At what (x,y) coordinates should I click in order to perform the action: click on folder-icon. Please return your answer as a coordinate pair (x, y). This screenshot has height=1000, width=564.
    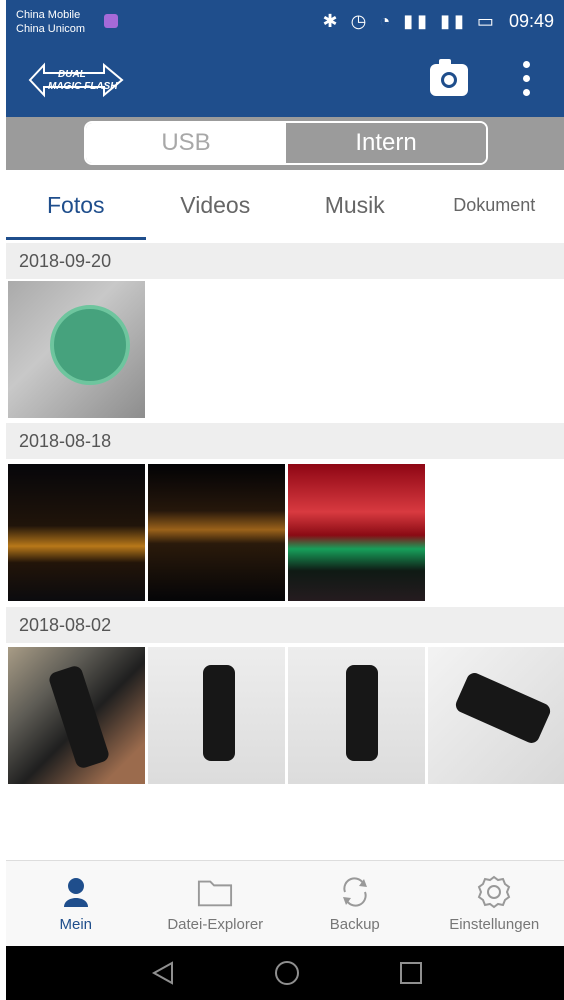
    Looking at the image, I should click on (215, 892).